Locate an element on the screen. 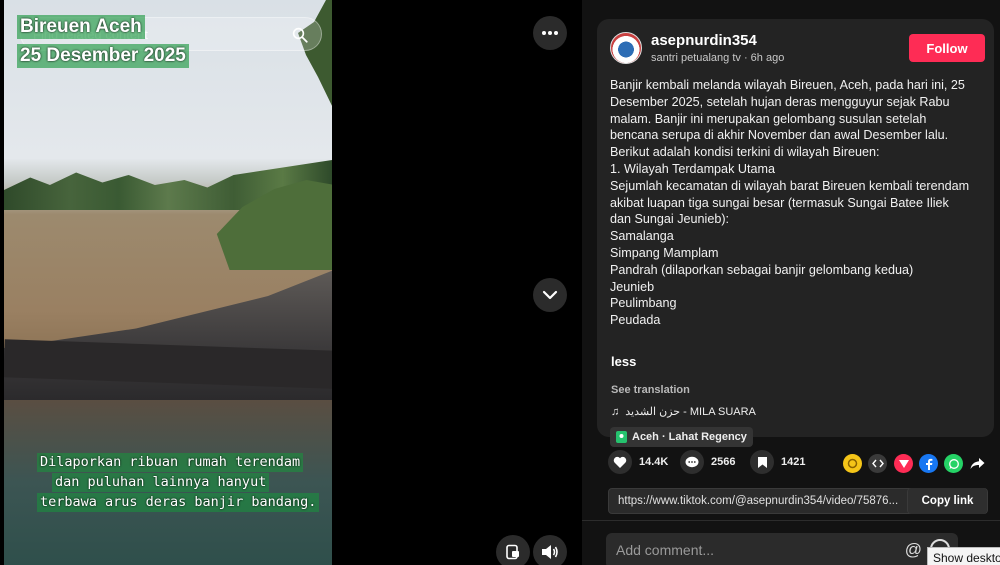 The width and height of the screenshot is (1000, 565). comment-icon is located at coordinates (692, 462).